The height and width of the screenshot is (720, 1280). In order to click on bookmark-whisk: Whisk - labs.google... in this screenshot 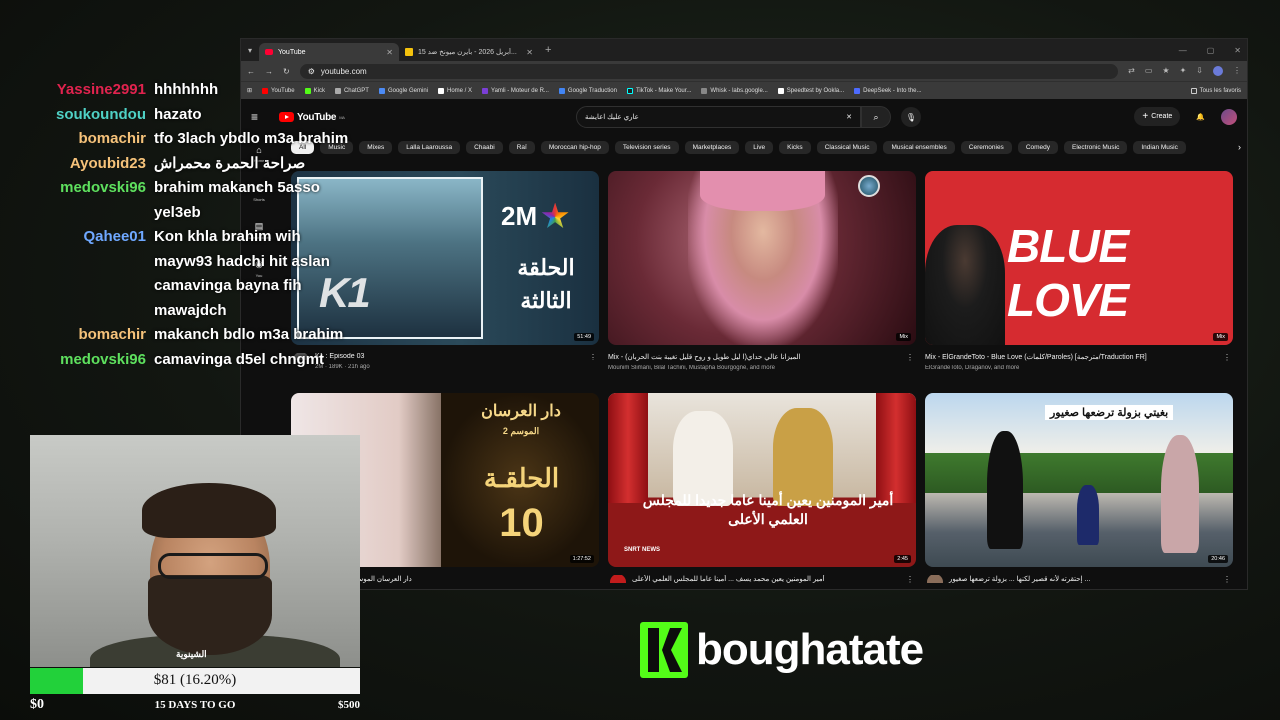, I will do `click(734, 90)`.